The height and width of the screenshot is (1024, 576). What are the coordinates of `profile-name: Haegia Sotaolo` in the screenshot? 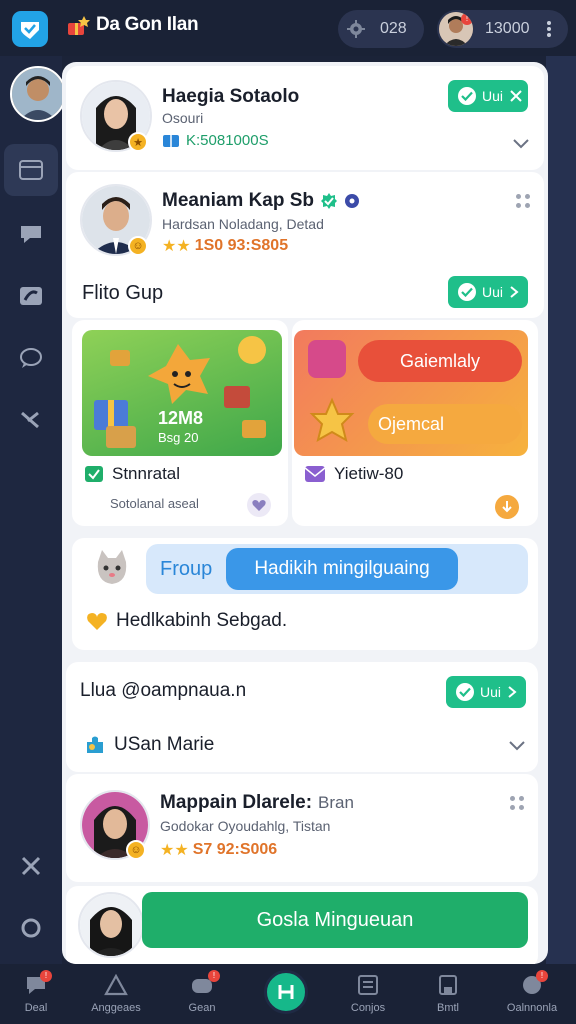 It's located at (231, 96).